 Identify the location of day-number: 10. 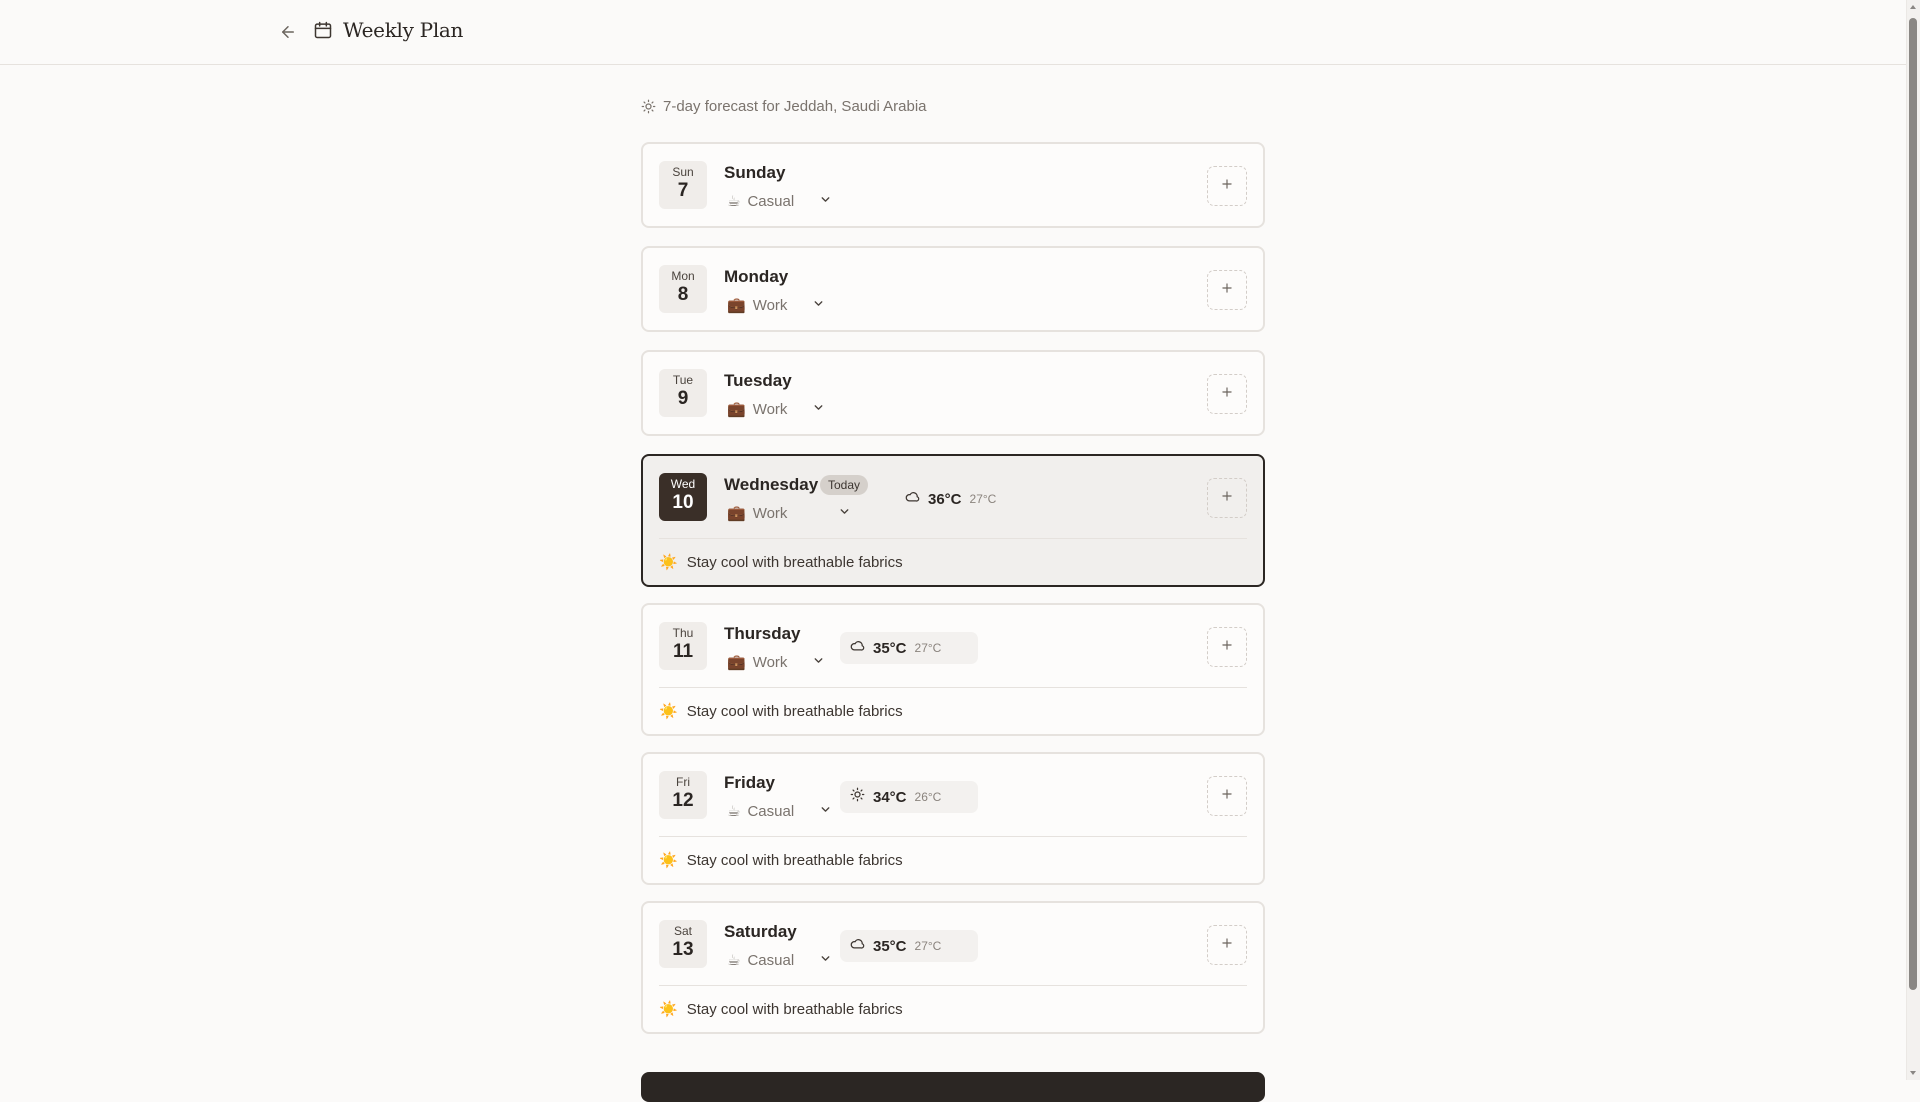
(683, 502).